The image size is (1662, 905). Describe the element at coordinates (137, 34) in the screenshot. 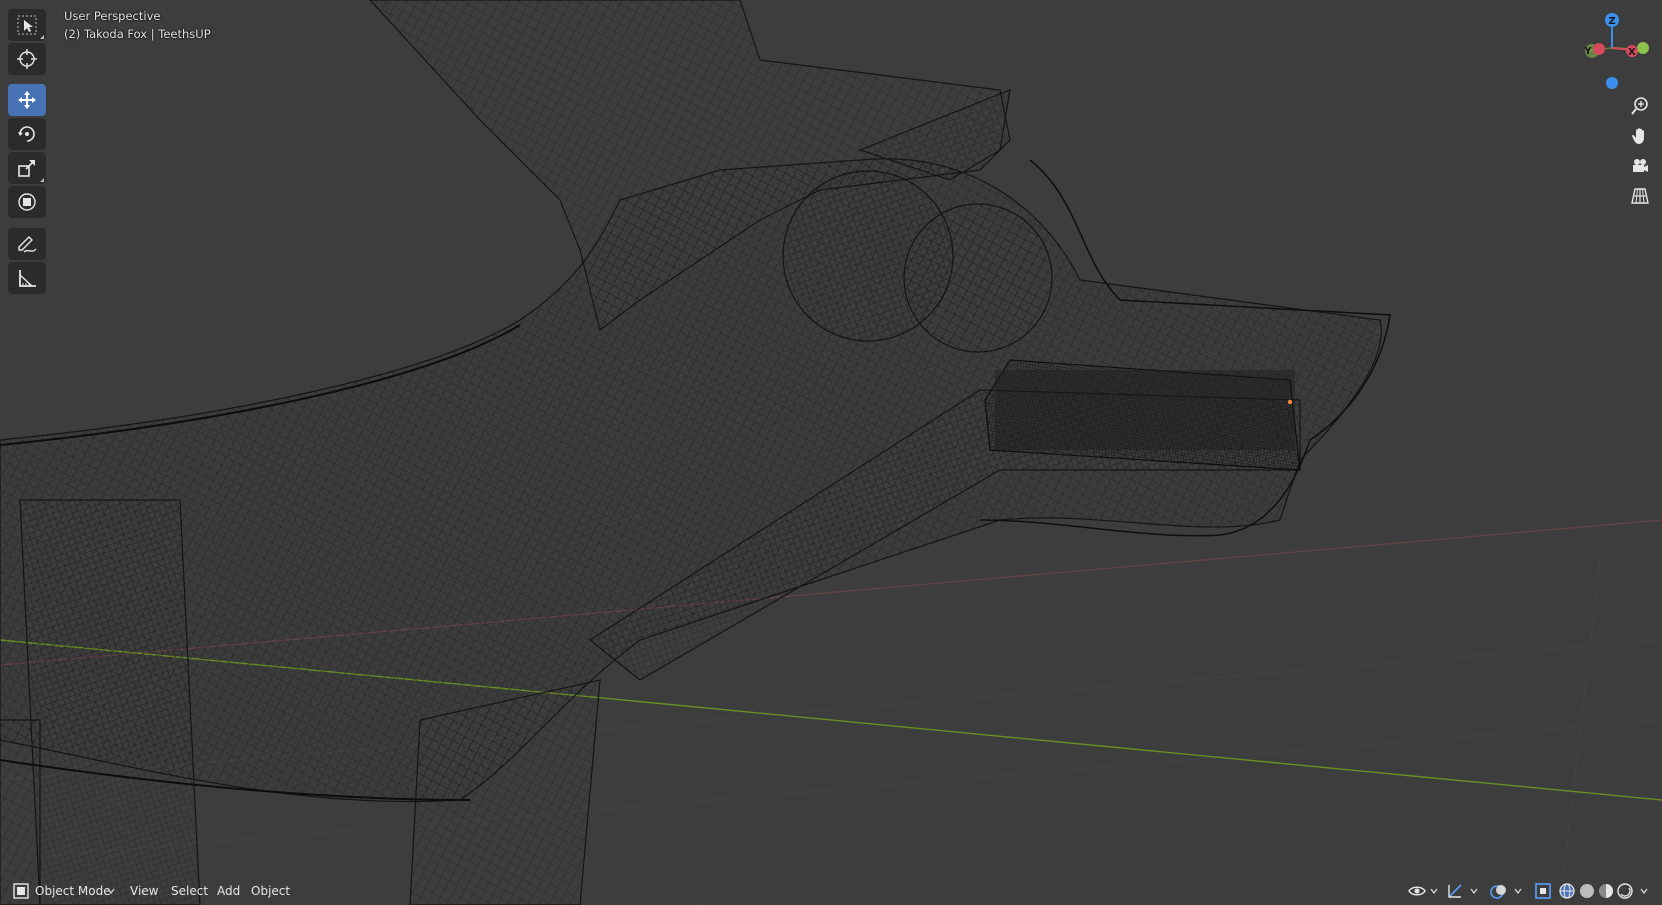

I see `viewport-subtitle: (2) Takoda Fox | TeethsUP` at that location.